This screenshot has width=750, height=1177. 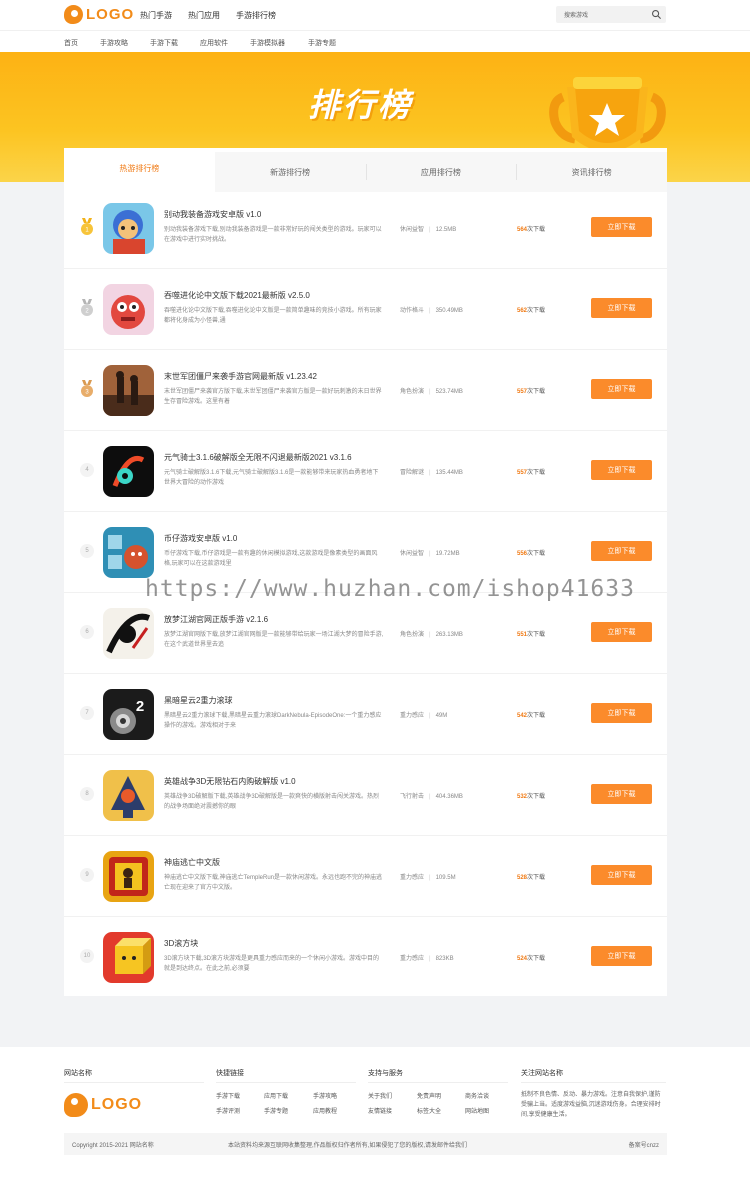 What do you see at coordinates (237, 295) in the screenshot?
I see `game-title: 吞噬进化论中文版下载2021最新版 v2.5.0` at bounding box center [237, 295].